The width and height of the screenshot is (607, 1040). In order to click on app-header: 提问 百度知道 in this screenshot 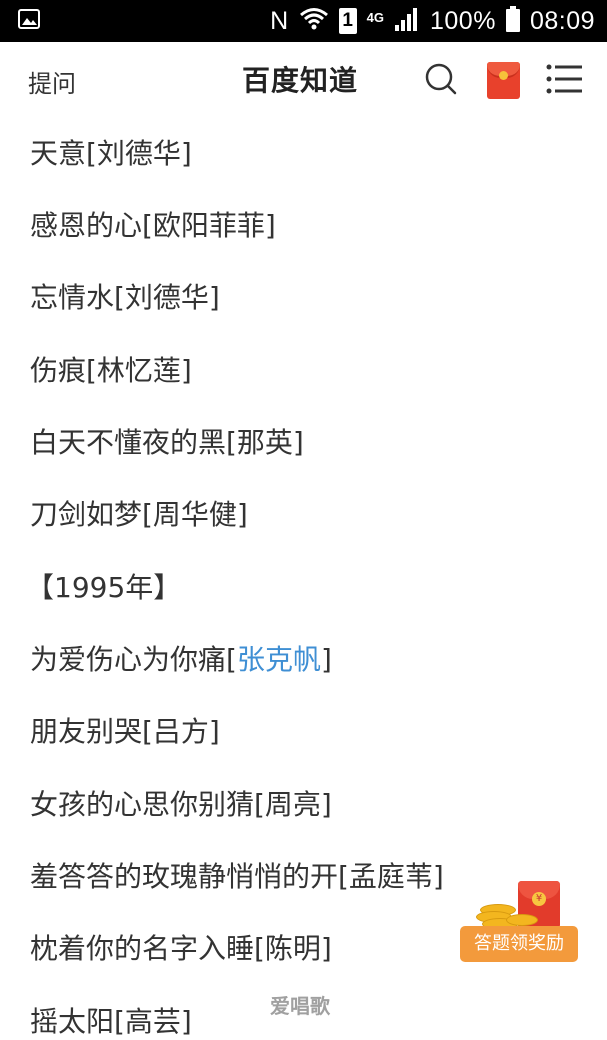, I will do `click(303, 79)`.